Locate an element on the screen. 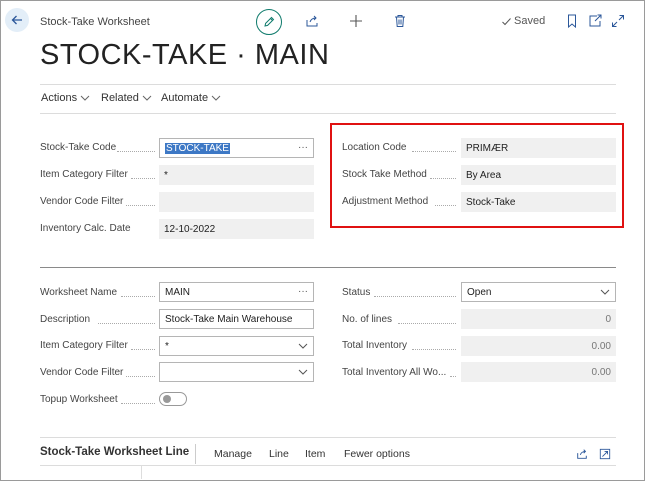 Image resolution: width=645 pixels, height=481 pixels. description-label: Description is located at coordinates (65, 319).